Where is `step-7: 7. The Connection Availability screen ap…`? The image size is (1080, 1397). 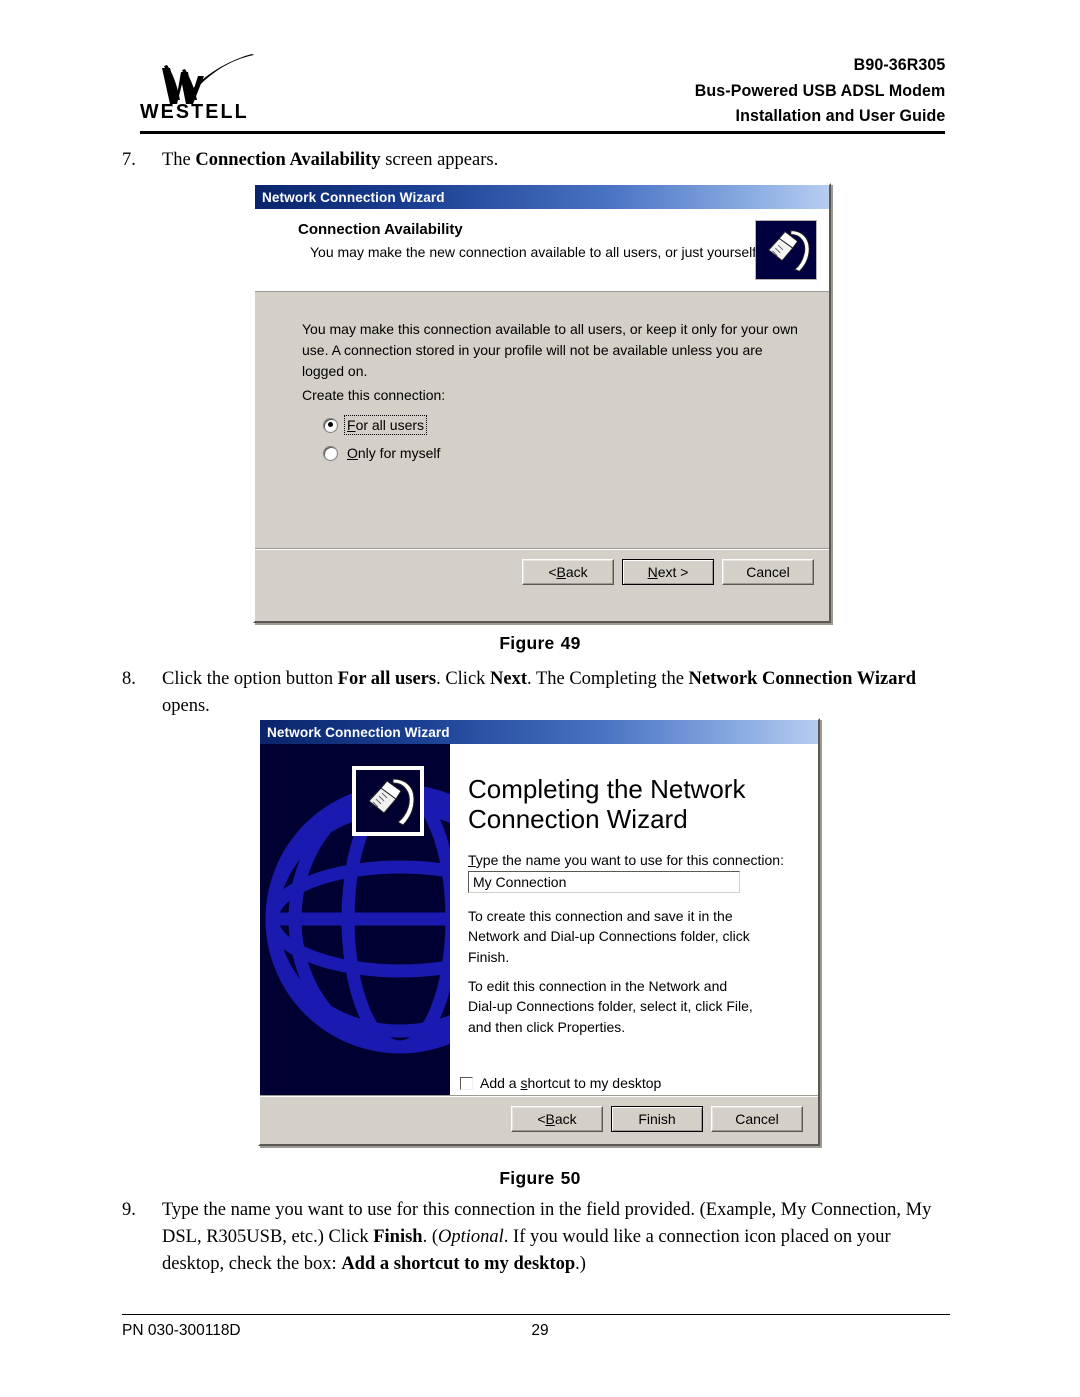 step-7: 7. The Connection Availability screen ap… is located at coordinates (472, 160).